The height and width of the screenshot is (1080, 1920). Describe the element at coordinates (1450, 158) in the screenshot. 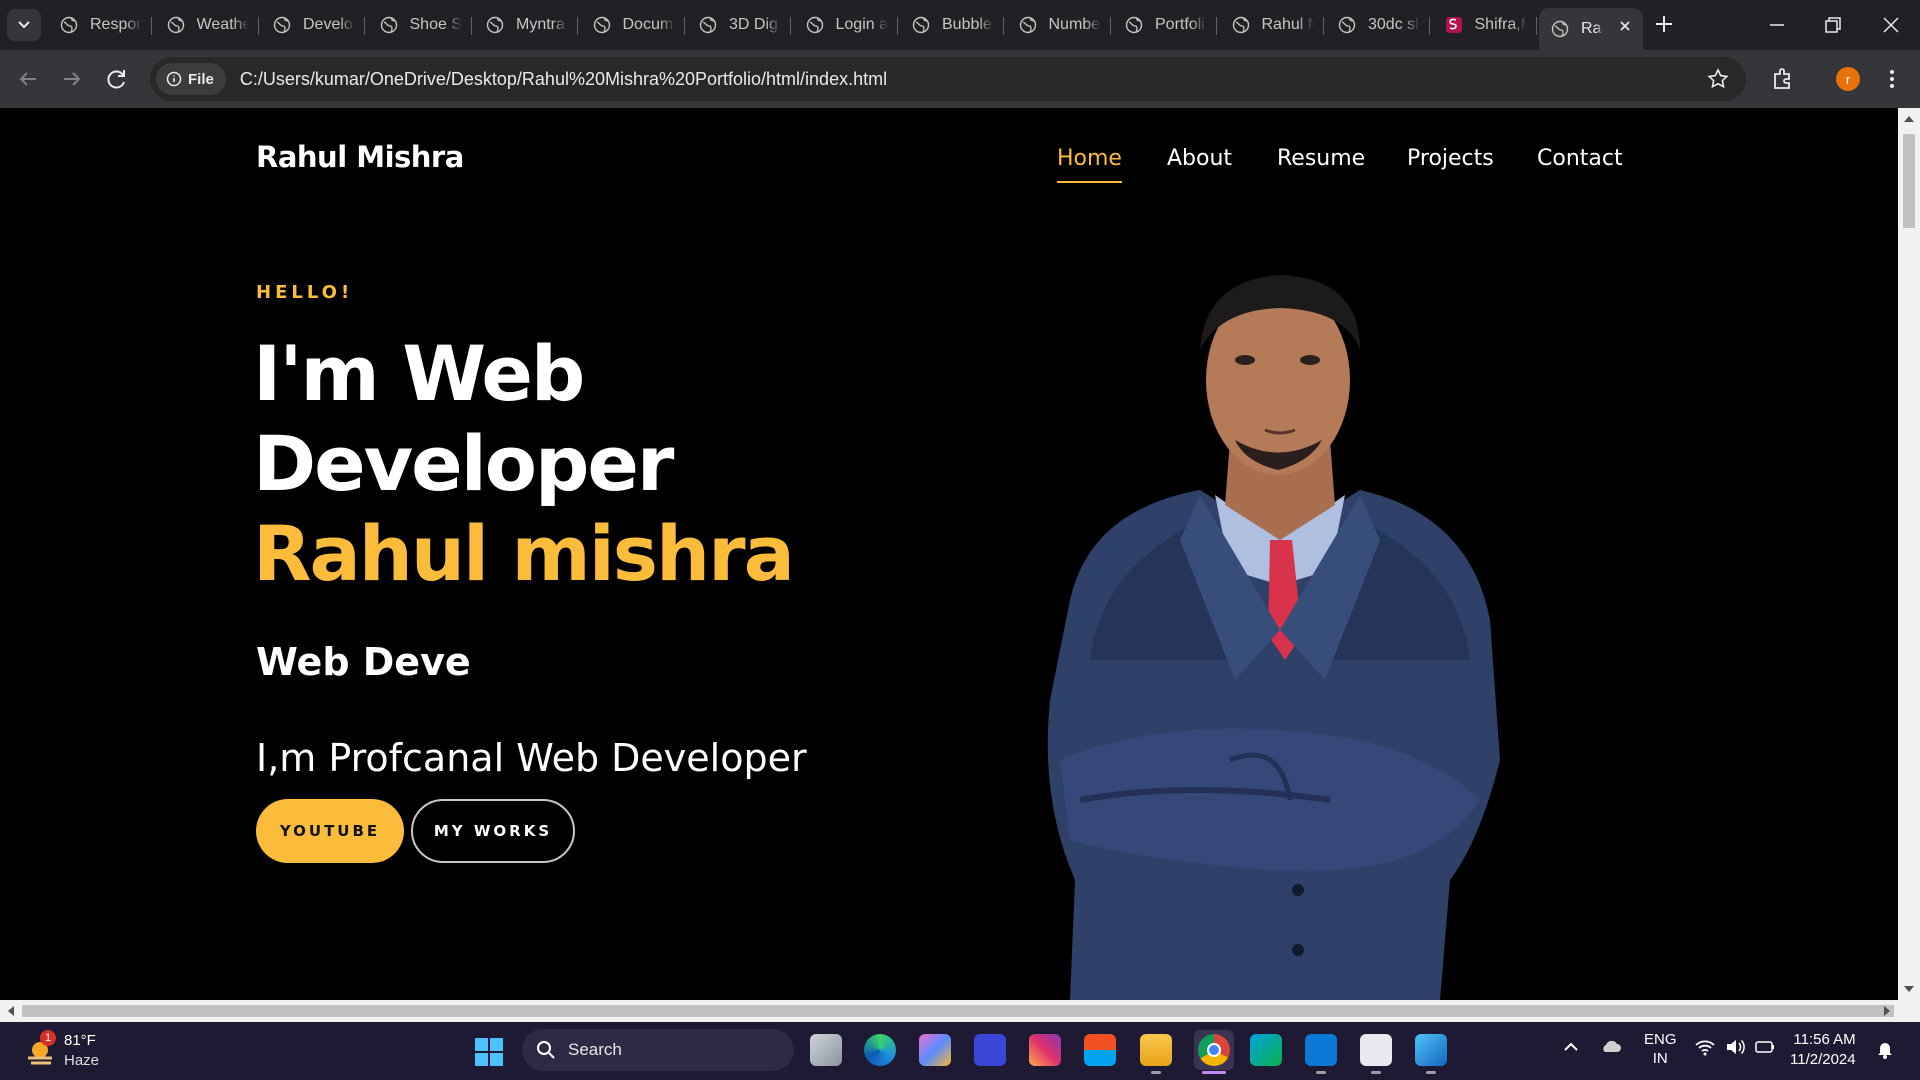

I see `nav-projects: Projects` at that location.